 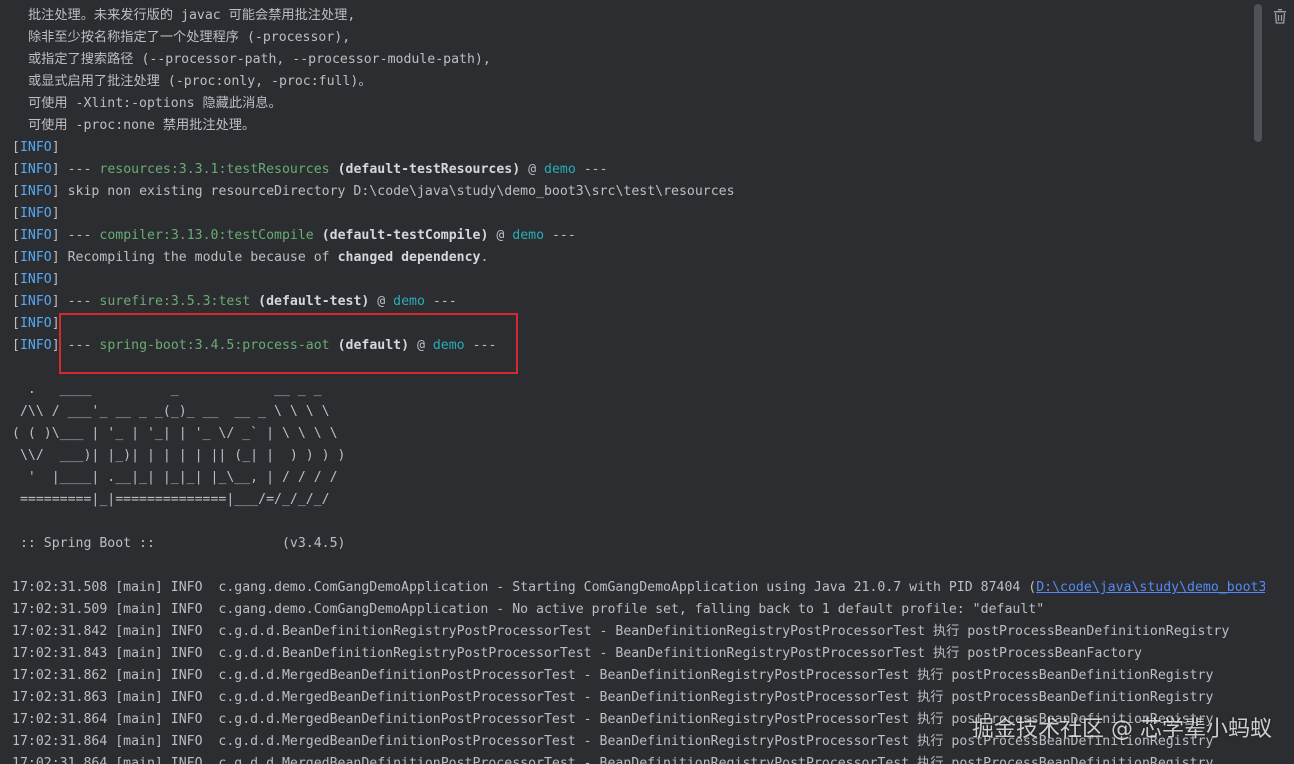 I want to click on execution-id: (default-testCompile), so click(x=401, y=235).